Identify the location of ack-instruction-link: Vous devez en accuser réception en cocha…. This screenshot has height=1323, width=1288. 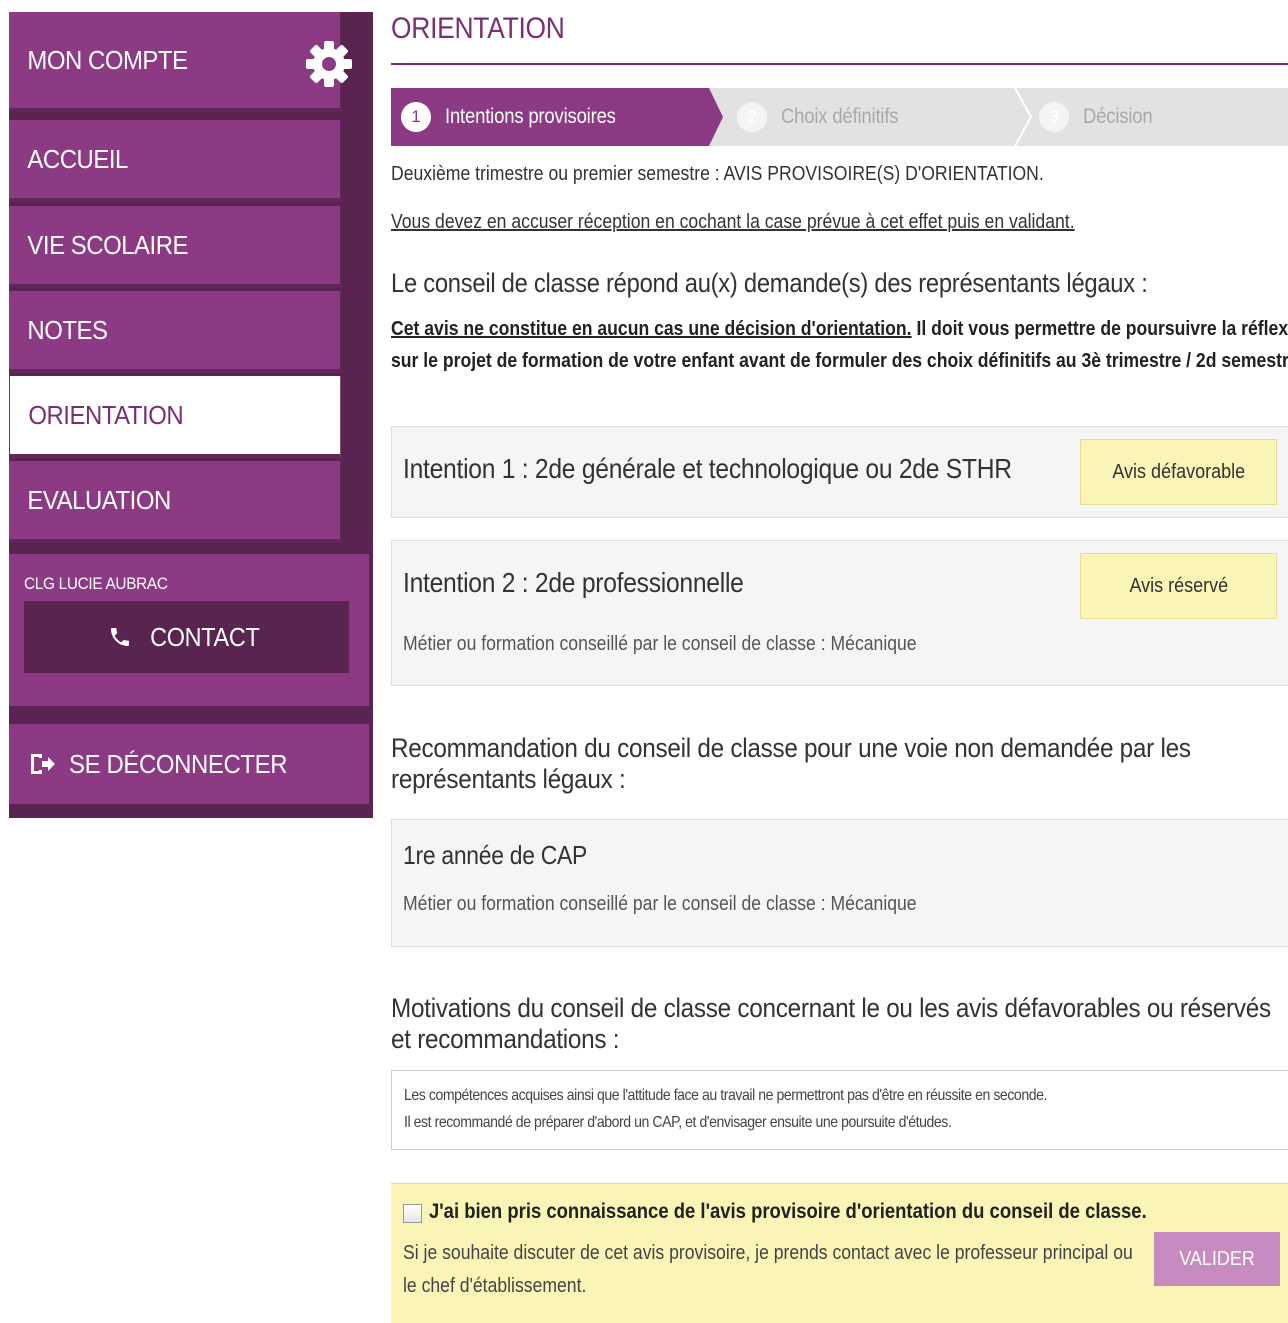
(733, 222).